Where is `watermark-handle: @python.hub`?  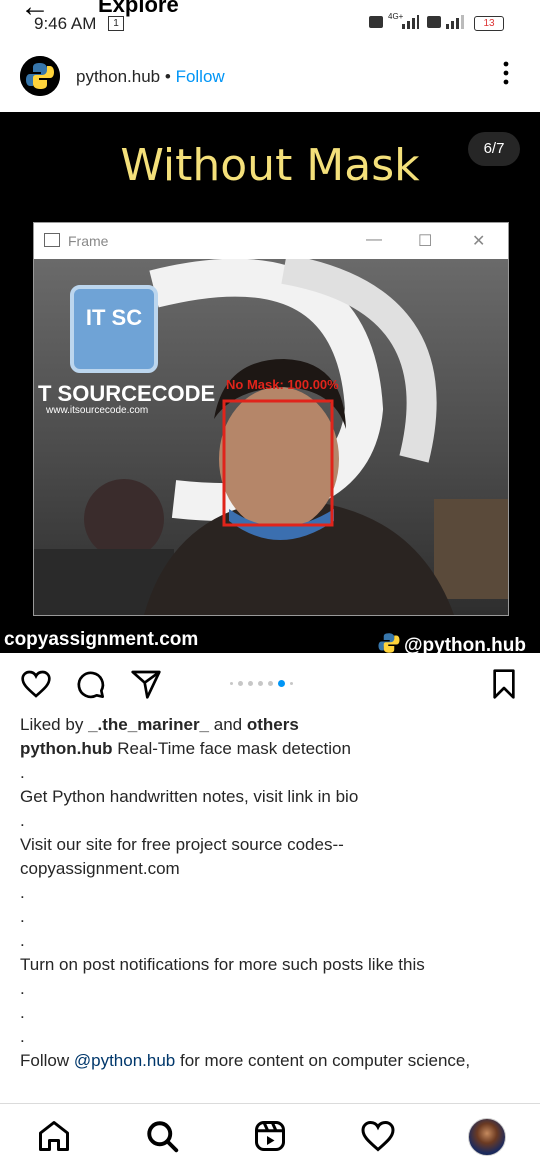
watermark-handle: @python.hub is located at coordinates (450, 640).